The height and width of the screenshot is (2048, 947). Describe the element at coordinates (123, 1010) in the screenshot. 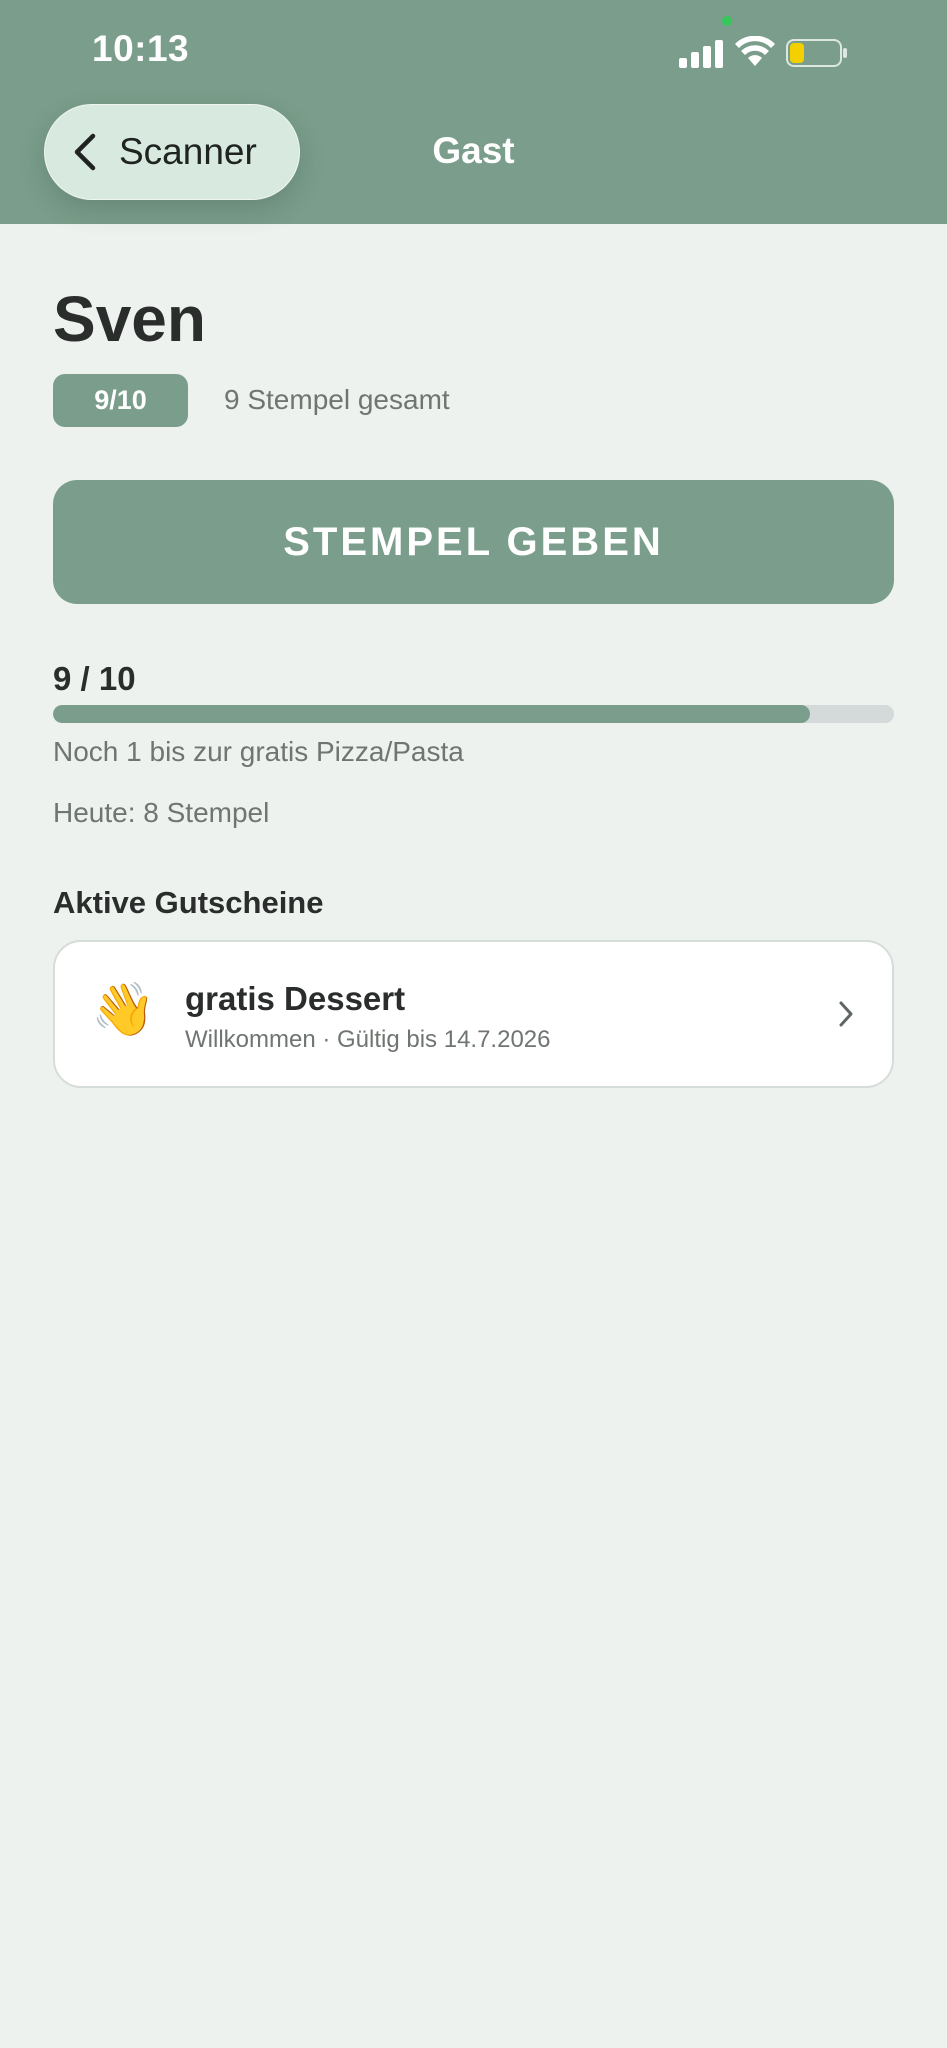

I see `waving-hand-icon: 👋` at that location.